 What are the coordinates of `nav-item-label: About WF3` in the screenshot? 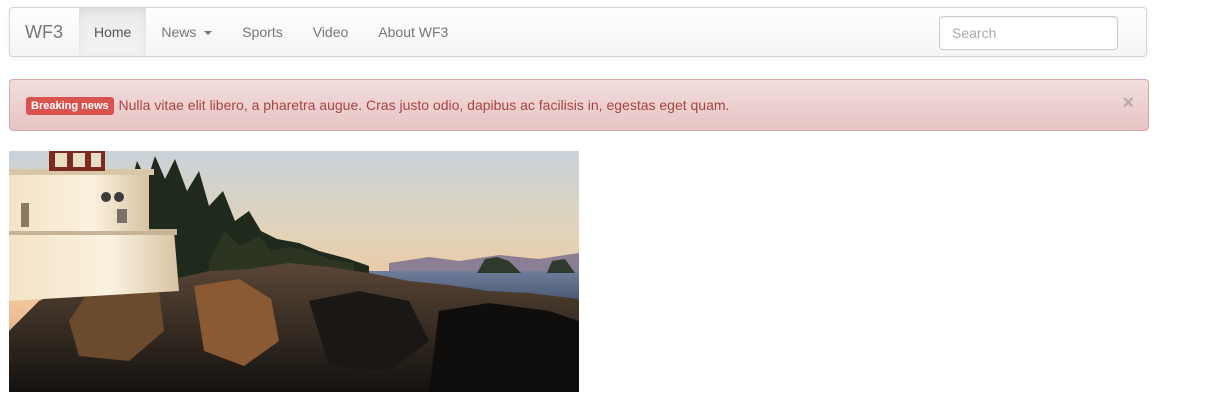 It's located at (413, 32).